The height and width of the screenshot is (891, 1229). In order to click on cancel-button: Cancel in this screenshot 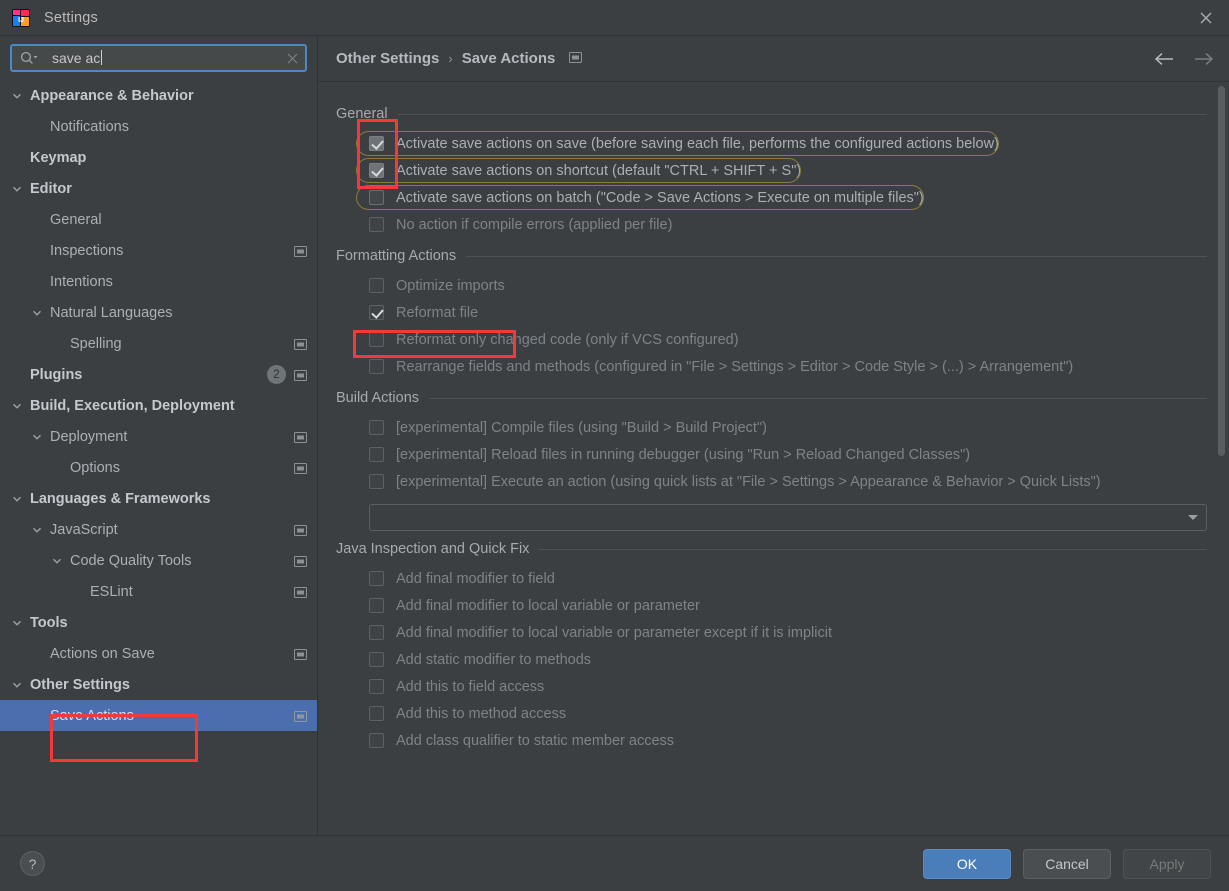, I will do `click(1067, 863)`.